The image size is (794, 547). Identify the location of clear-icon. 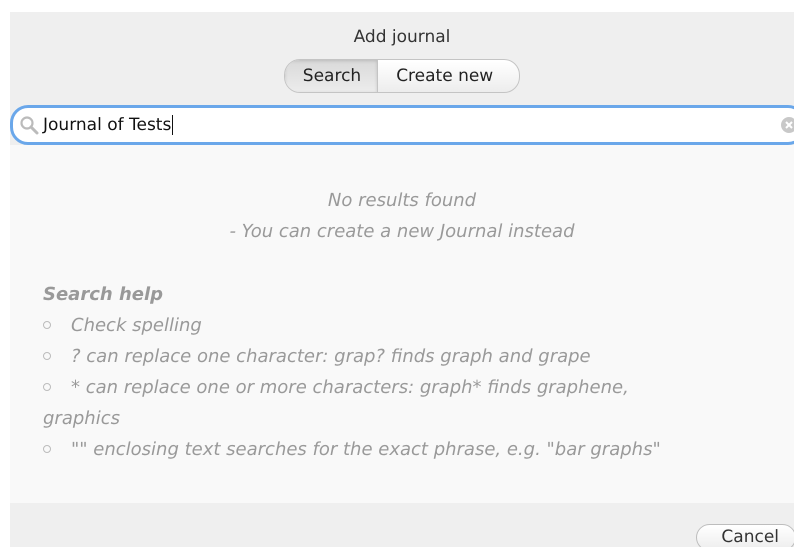
(787, 125).